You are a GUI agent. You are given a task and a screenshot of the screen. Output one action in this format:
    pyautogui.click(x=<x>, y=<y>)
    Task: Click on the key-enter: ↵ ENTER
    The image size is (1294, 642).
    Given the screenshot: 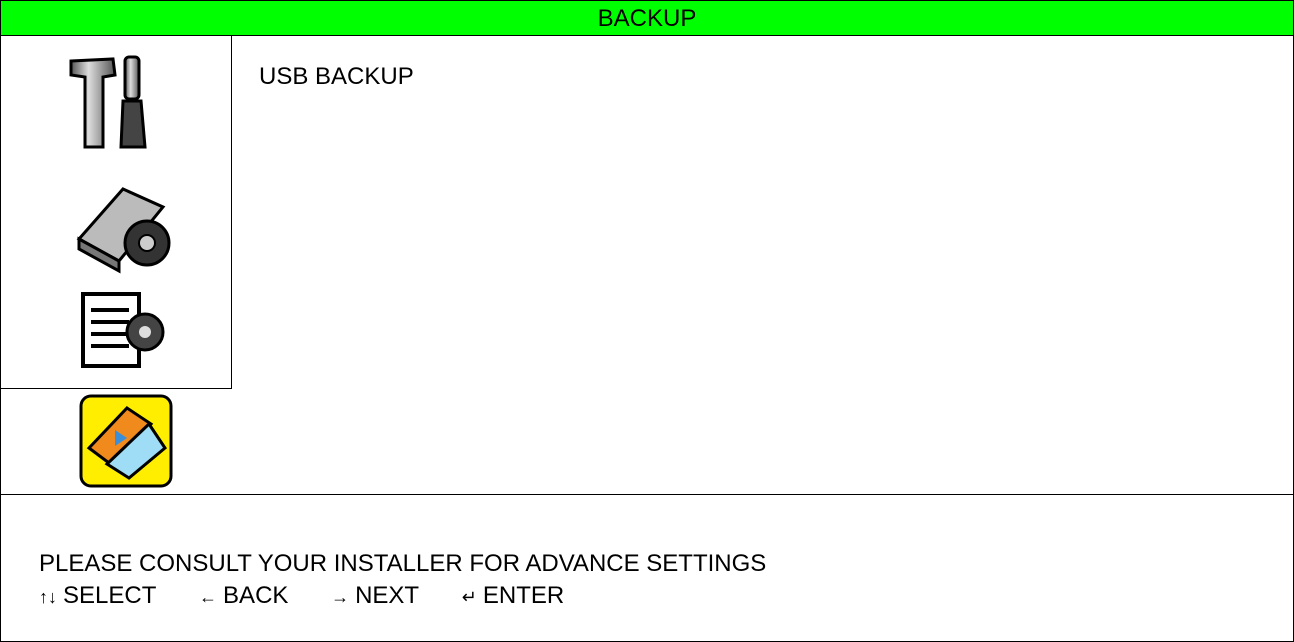 What is the action you would take?
    pyautogui.click(x=513, y=596)
    